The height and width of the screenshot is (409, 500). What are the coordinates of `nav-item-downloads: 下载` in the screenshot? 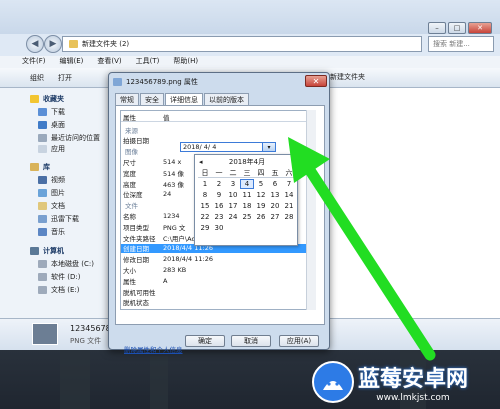 It's located at (54, 111).